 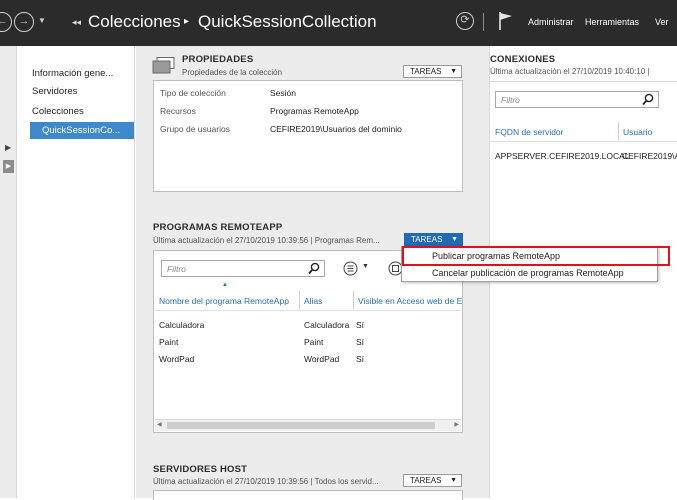 I want to click on servidores-host-title: SERVIDORES HOST, so click(x=200, y=469).